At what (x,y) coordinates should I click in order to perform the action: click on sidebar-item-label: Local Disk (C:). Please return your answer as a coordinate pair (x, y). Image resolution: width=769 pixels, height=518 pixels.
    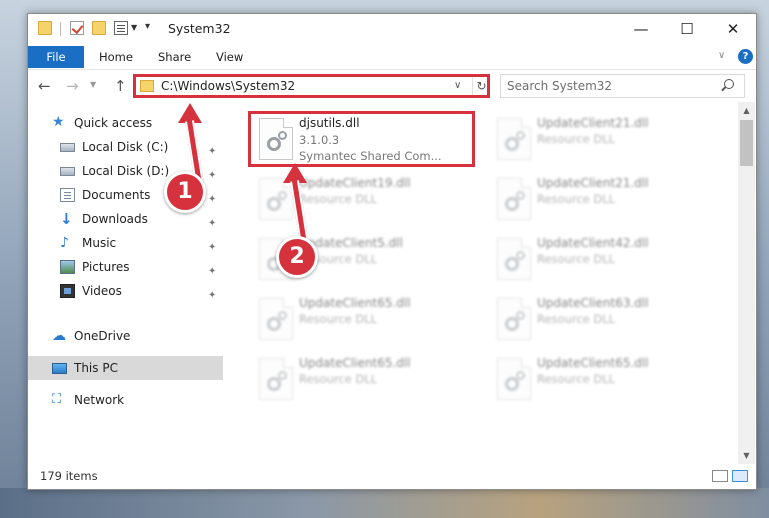
    Looking at the image, I should click on (125, 147).